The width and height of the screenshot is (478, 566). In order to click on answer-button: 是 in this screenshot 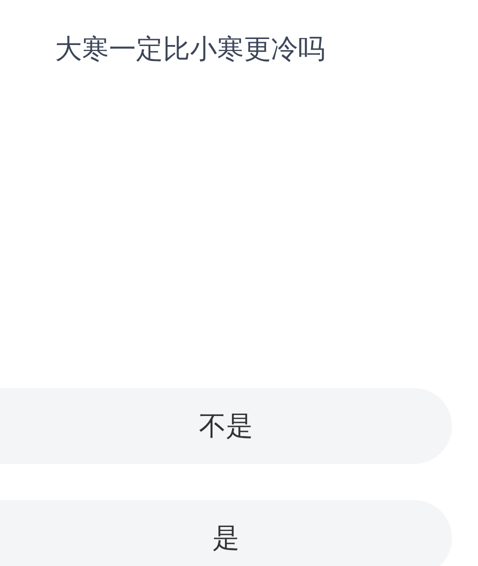, I will do `click(226, 533)`.